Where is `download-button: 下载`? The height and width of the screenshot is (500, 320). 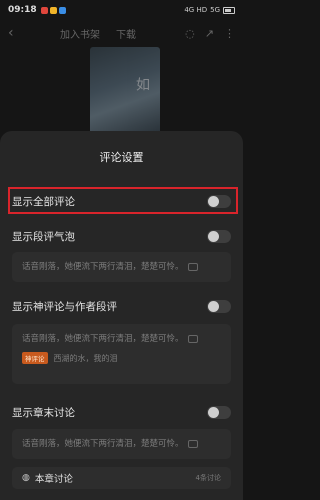
download-button: 下载 is located at coordinates (126, 33).